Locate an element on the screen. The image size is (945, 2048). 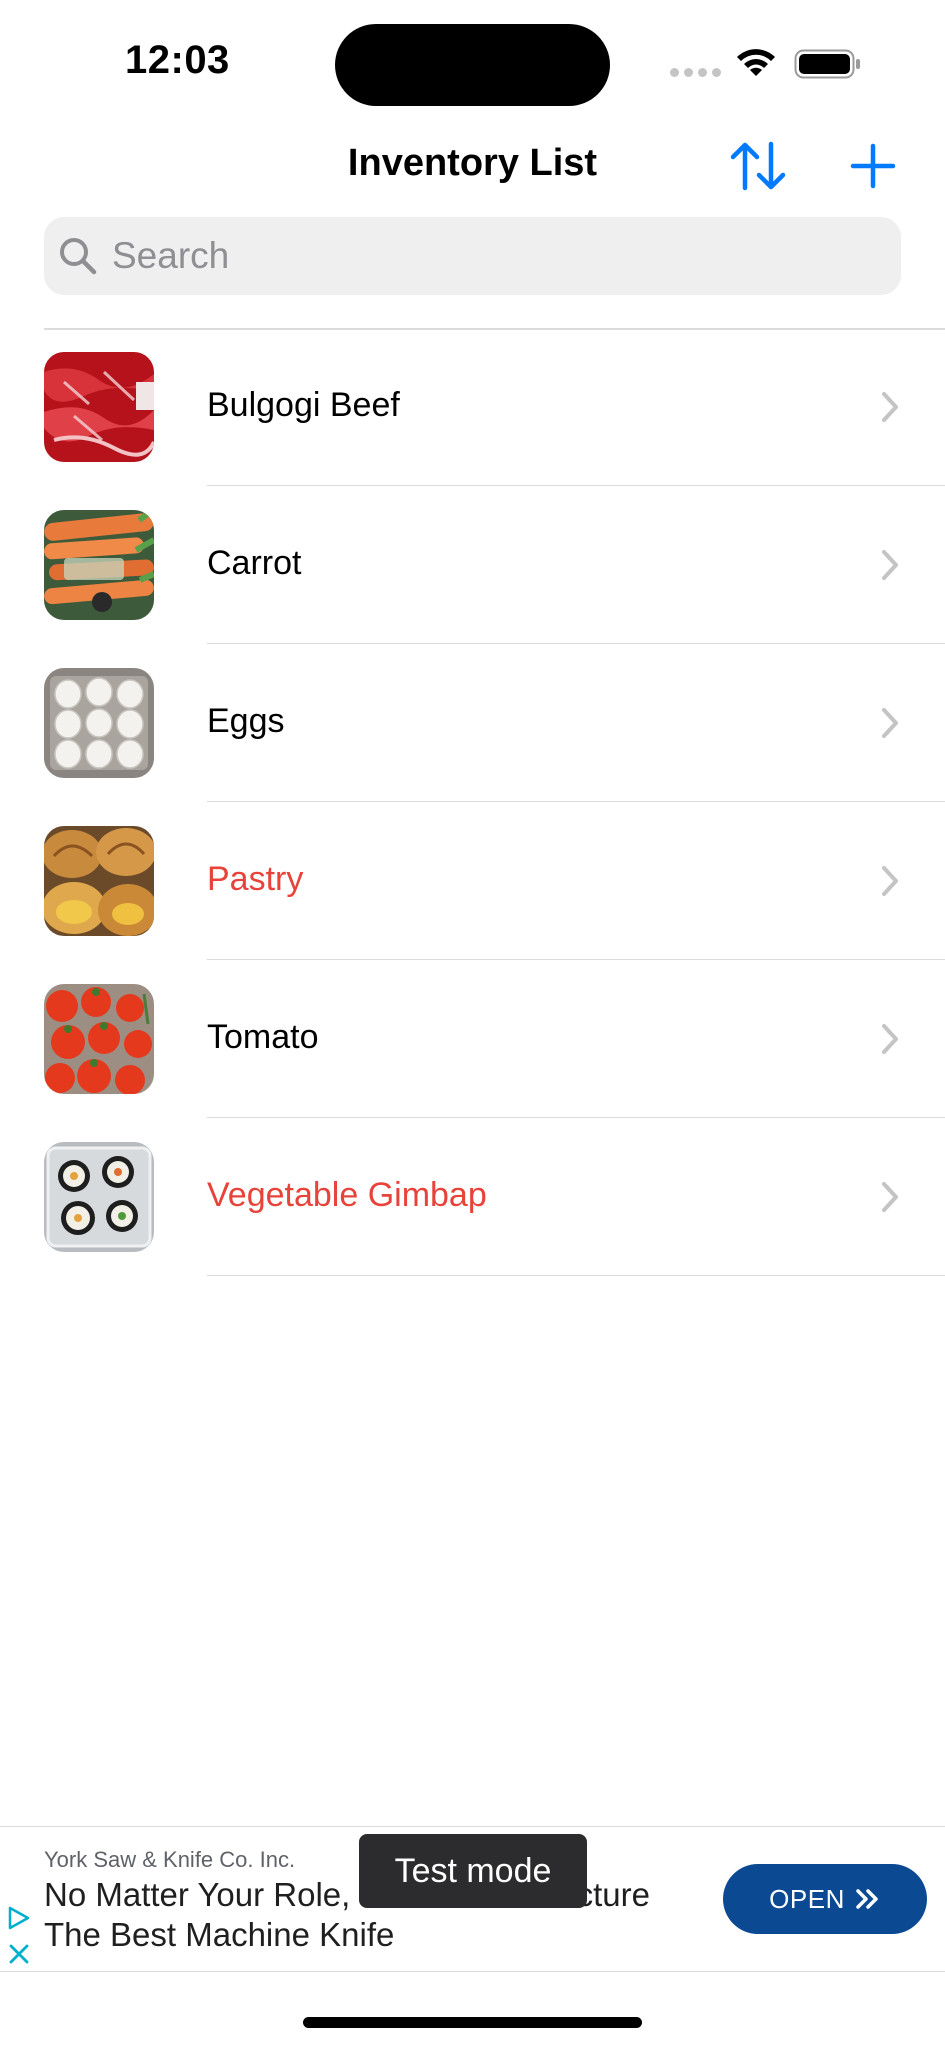
beef-image is located at coordinates (99, 407).